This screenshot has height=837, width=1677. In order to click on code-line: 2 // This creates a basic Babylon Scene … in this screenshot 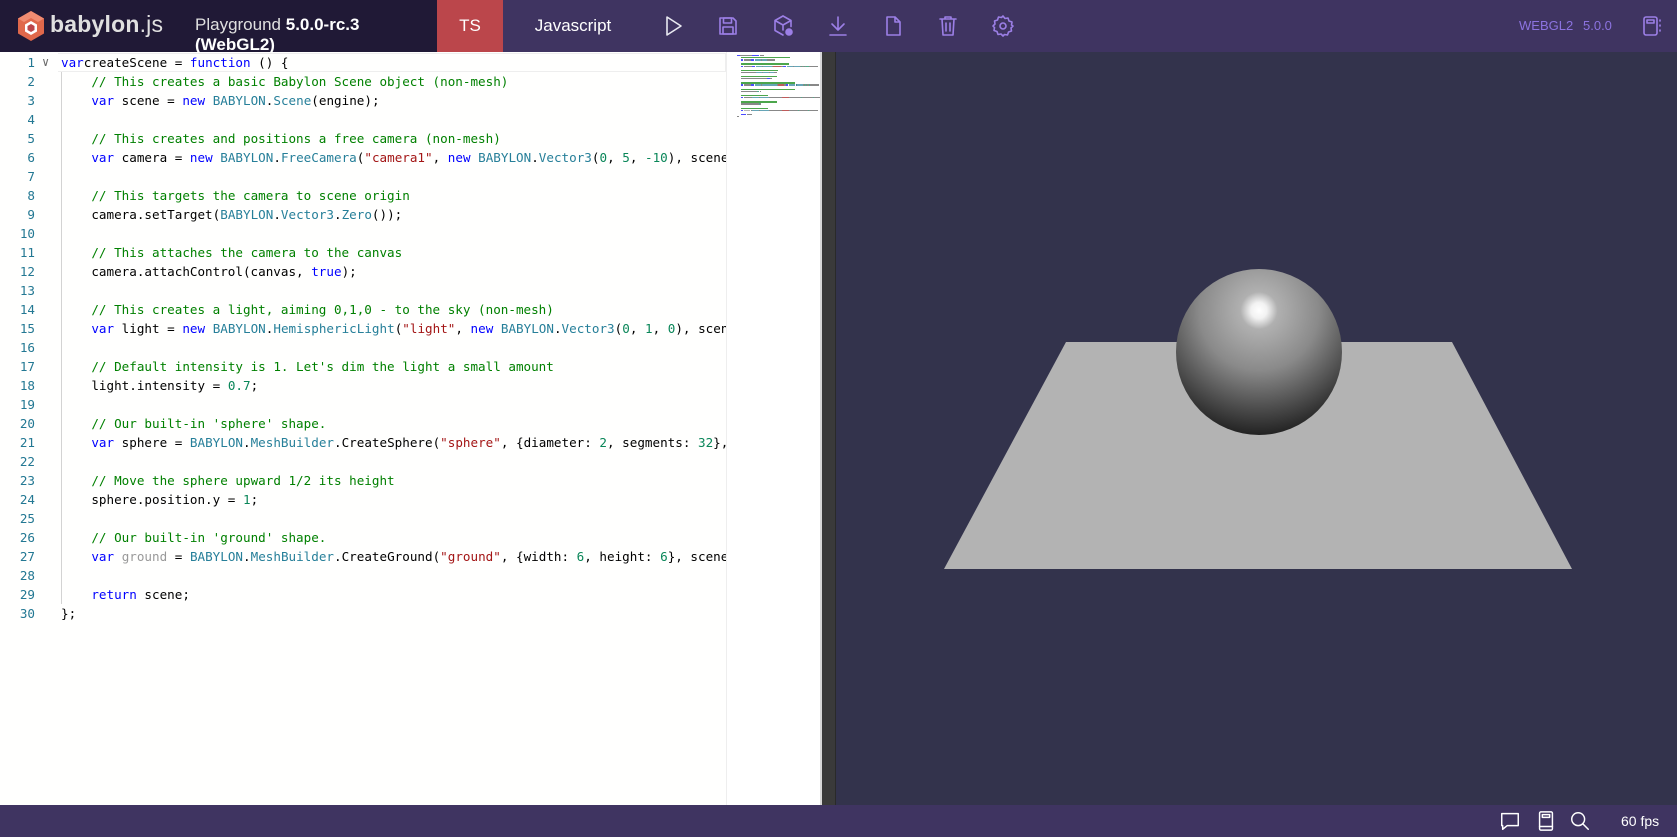, I will do `click(363, 81)`.